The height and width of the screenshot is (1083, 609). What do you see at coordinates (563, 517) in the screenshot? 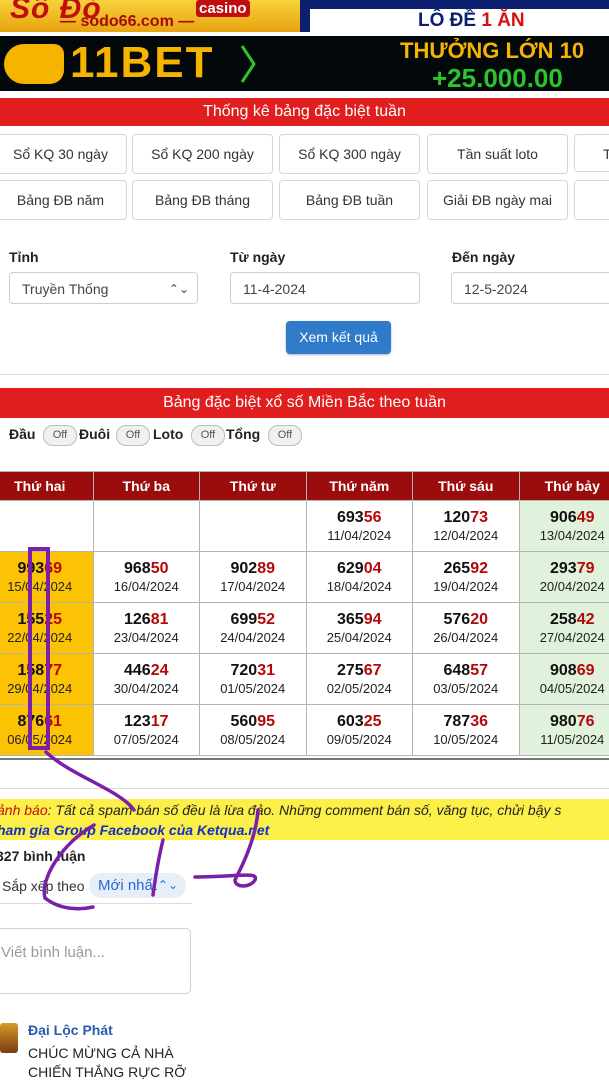
I see `number-head: 906` at bounding box center [563, 517].